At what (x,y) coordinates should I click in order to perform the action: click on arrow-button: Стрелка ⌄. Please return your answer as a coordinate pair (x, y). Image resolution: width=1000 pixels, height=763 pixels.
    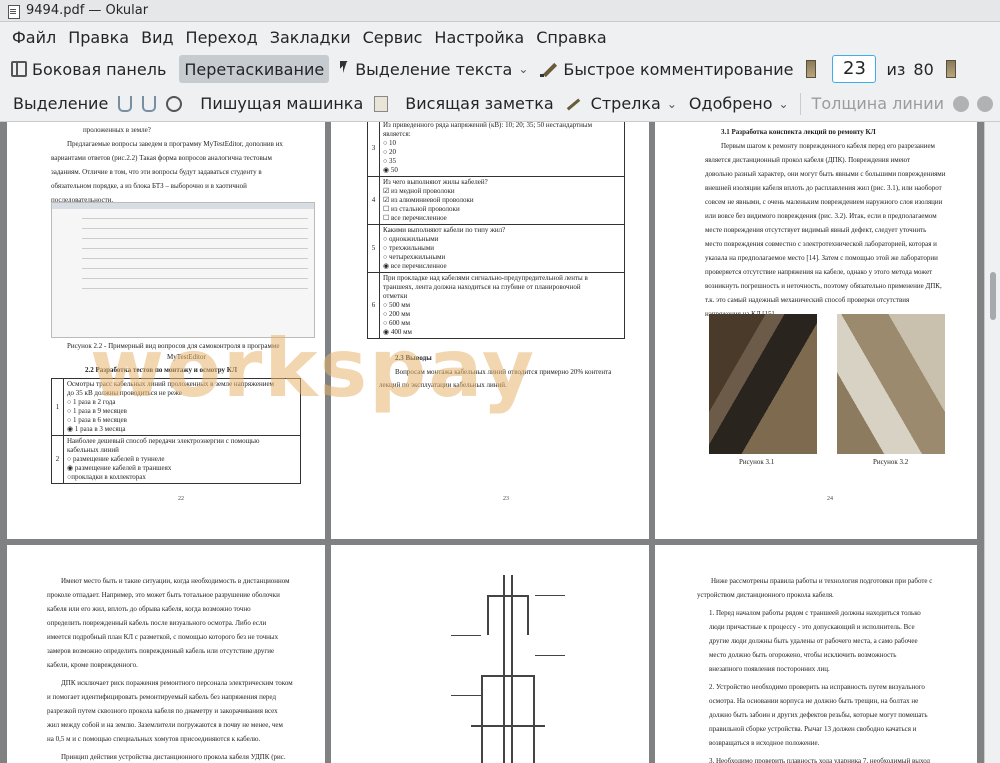
    Looking at the image, I should click on (634, 104).